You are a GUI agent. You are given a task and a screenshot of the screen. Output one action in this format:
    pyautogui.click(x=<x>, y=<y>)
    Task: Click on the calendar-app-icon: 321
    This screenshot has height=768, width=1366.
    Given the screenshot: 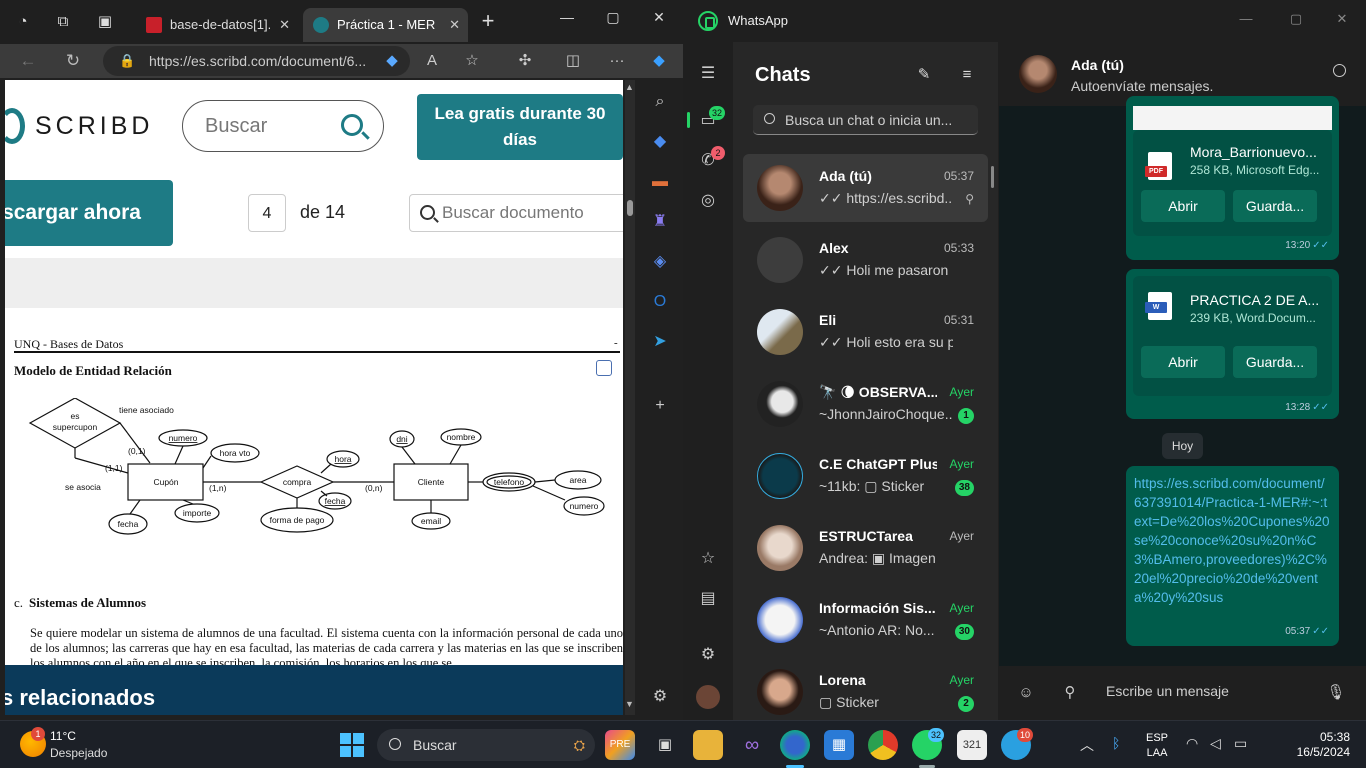 What is the action you would take?
    pyautogui.click(x=972, y=745)
    